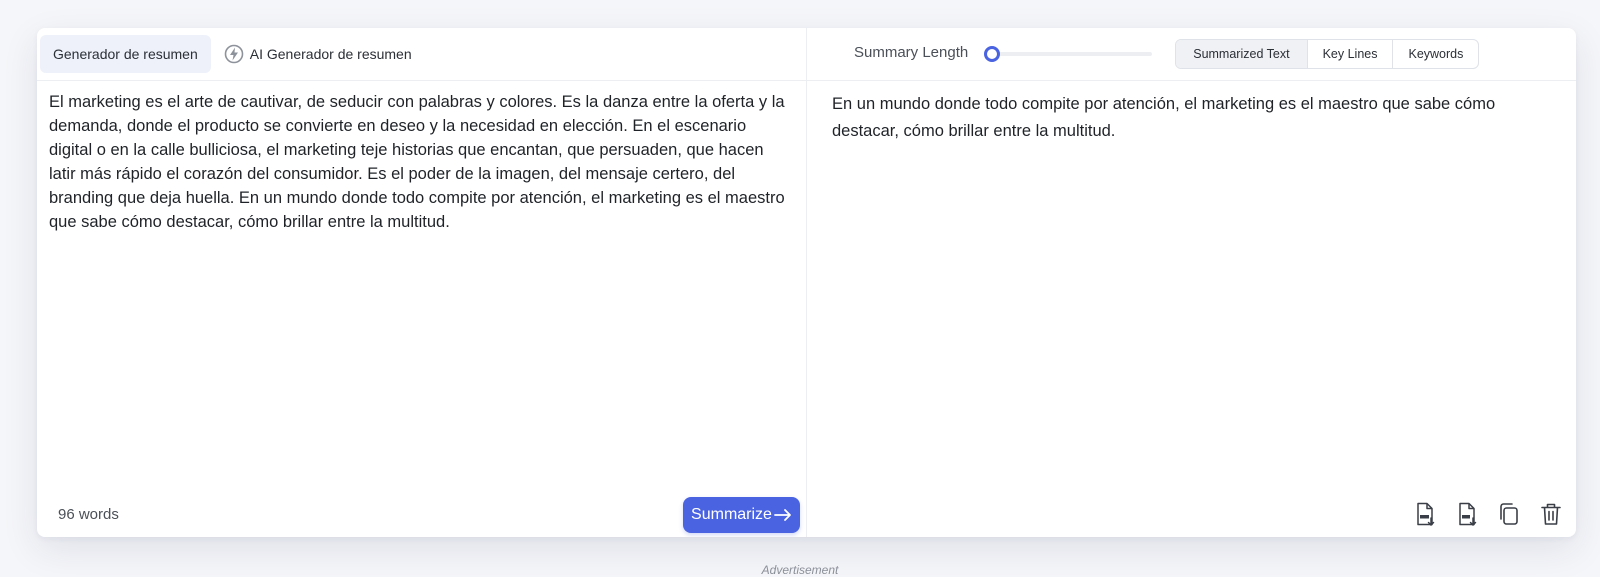 This screenshot has height=577, width=1600. What do you see at coordinates (800, 570) in the screenshot?
I see `advertisement-label: Advertisement` at bounding box center [800, 570].